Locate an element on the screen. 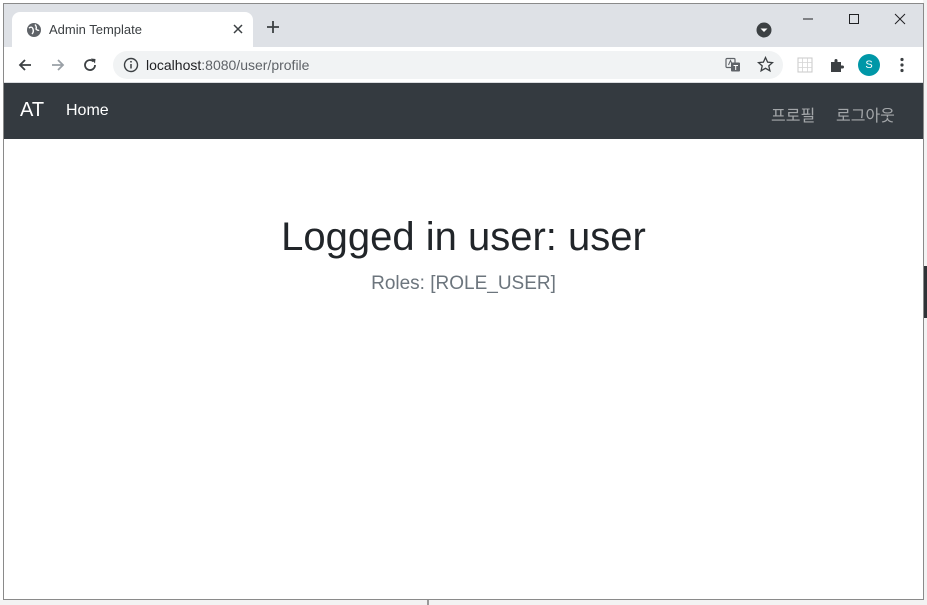 The image size is (927, 605). nav-logout-link: 로그아웃 is located at coordinates (865, 114).